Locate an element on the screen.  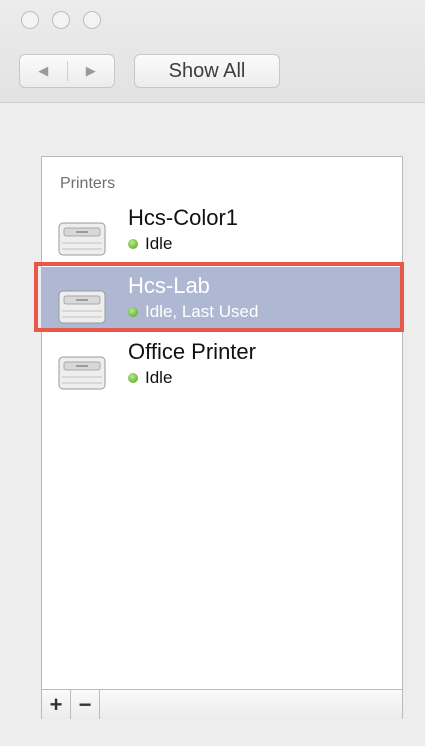
list-bottom-bar: + − is located at coordinates (222, 704).